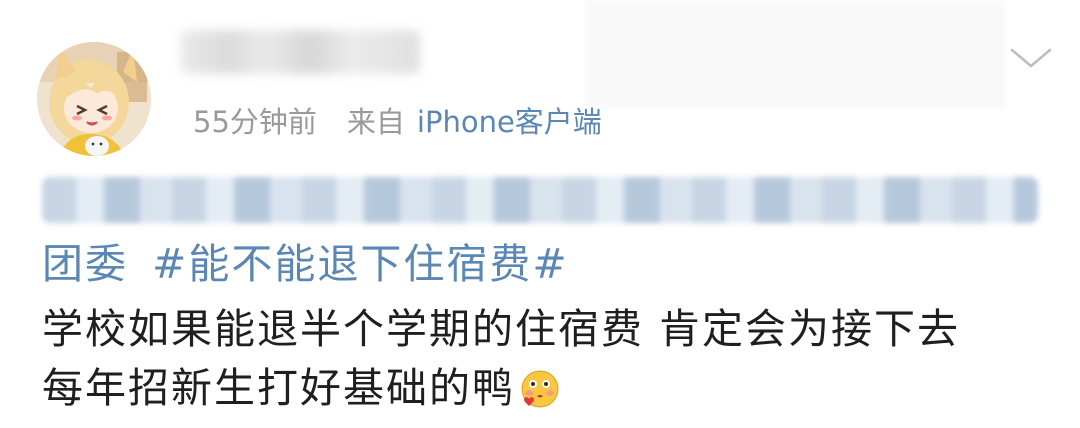  What do you see at coordinates (255, 122) in the screenshot?
I see `post-time: 55分钟前` at bounding box center [255, 122].